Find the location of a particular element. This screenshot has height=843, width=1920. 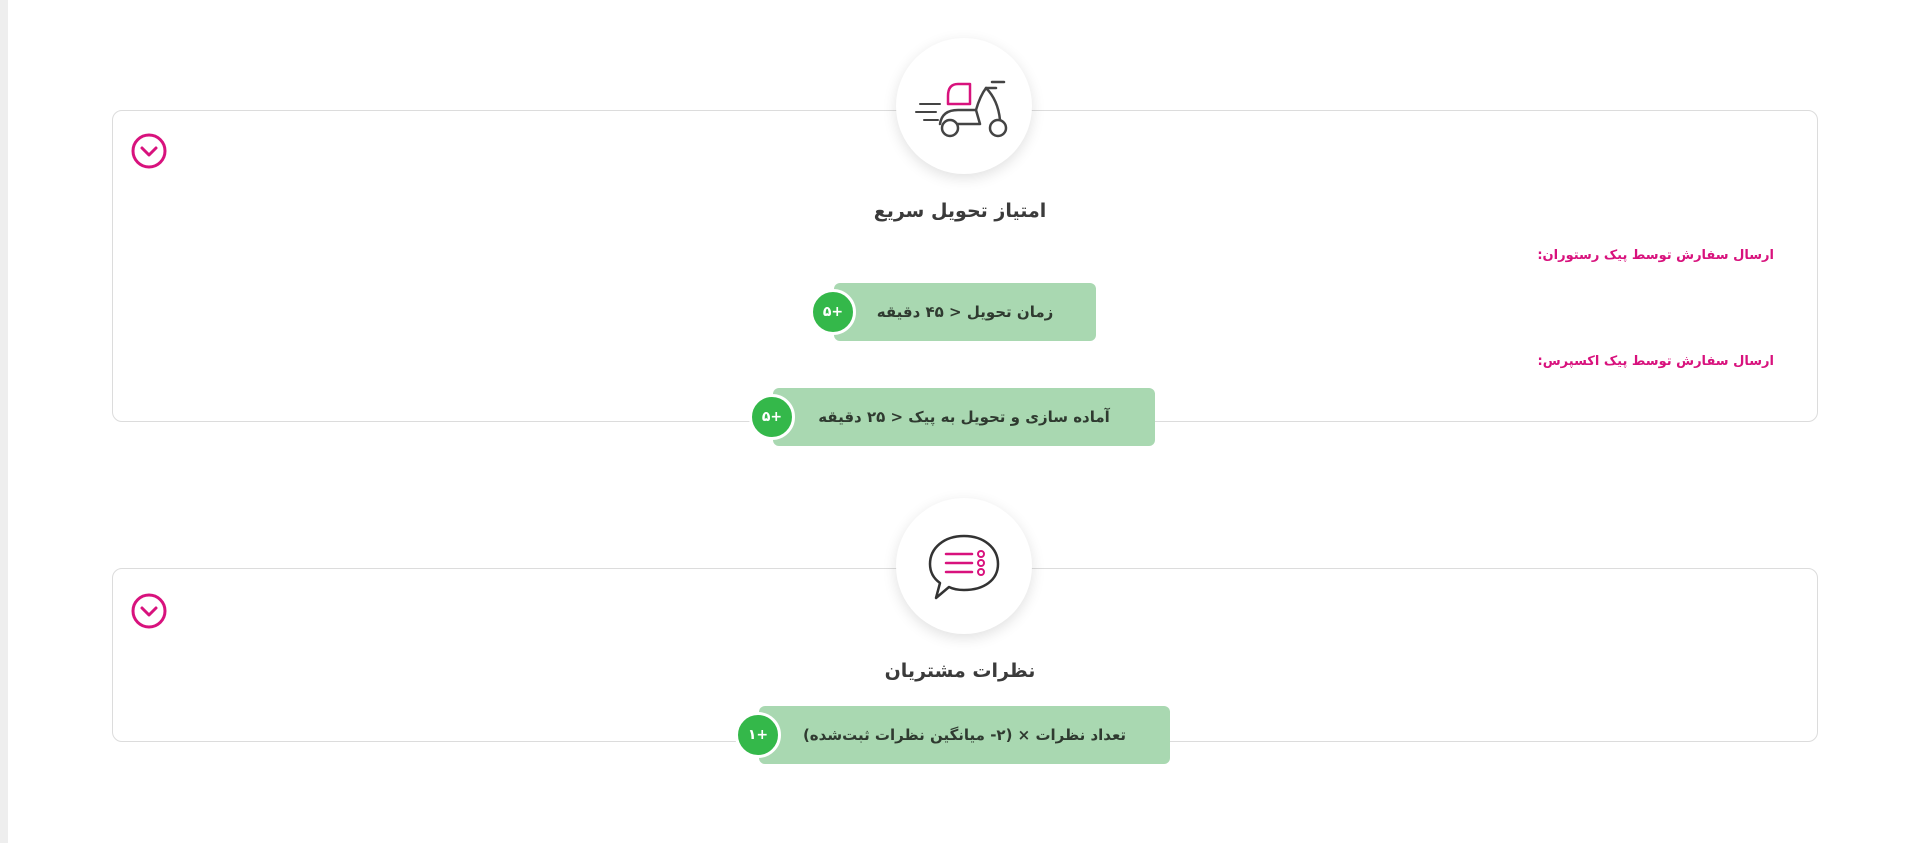

reviews-rule: تعداد نظرات × (۲- میانگین نظرات ثبت‌شده) is located at coordinates (964, 735).